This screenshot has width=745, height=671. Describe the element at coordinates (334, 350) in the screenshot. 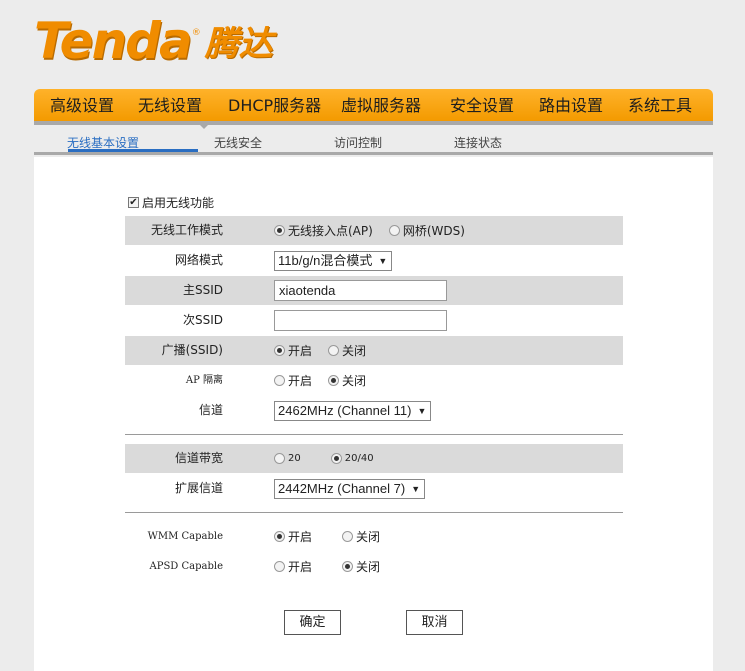

I see `broadcast-off-radio` at that location.